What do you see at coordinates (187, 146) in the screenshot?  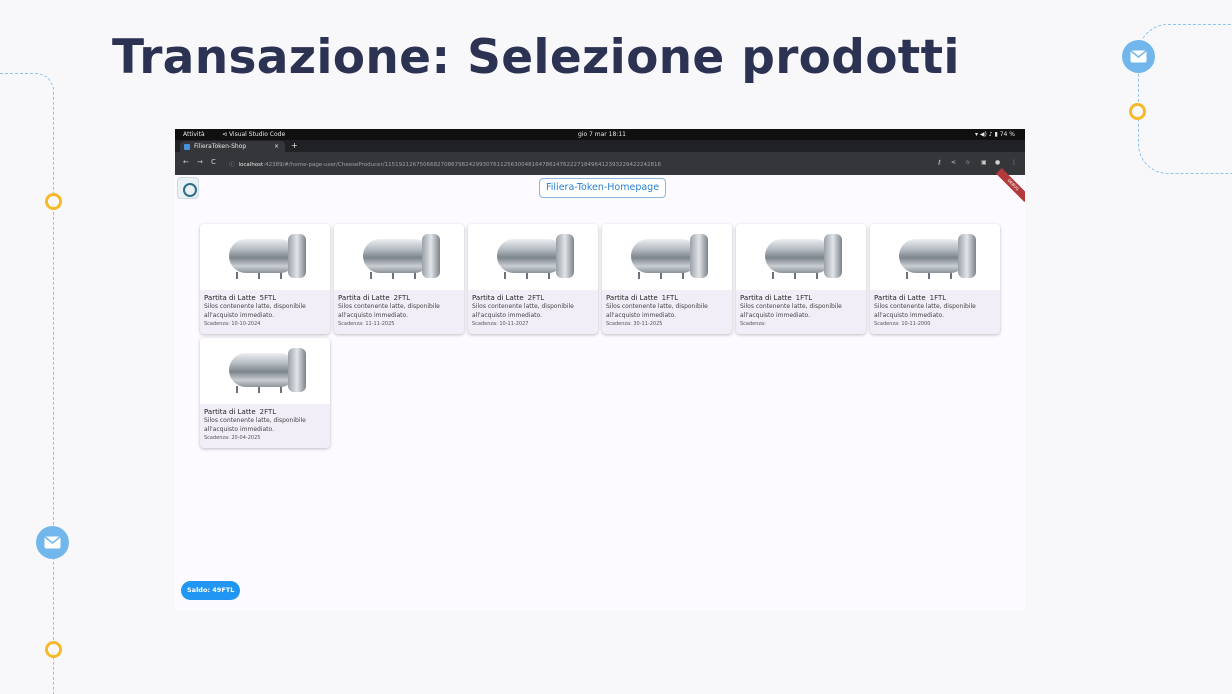 I see `favicon-icon` at bounding box center [187, 146].